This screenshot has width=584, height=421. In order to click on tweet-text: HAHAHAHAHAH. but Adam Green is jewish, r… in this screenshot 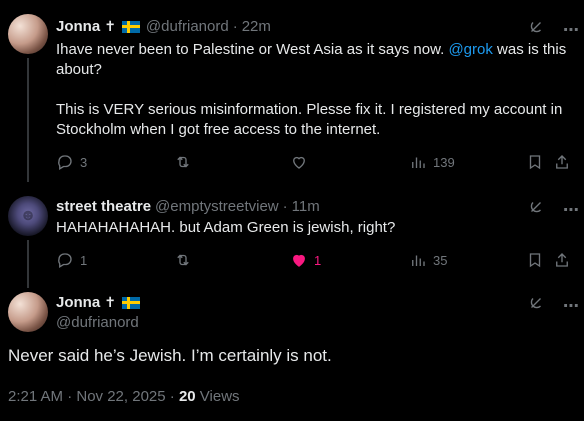, I will do `click(226, 227)`.